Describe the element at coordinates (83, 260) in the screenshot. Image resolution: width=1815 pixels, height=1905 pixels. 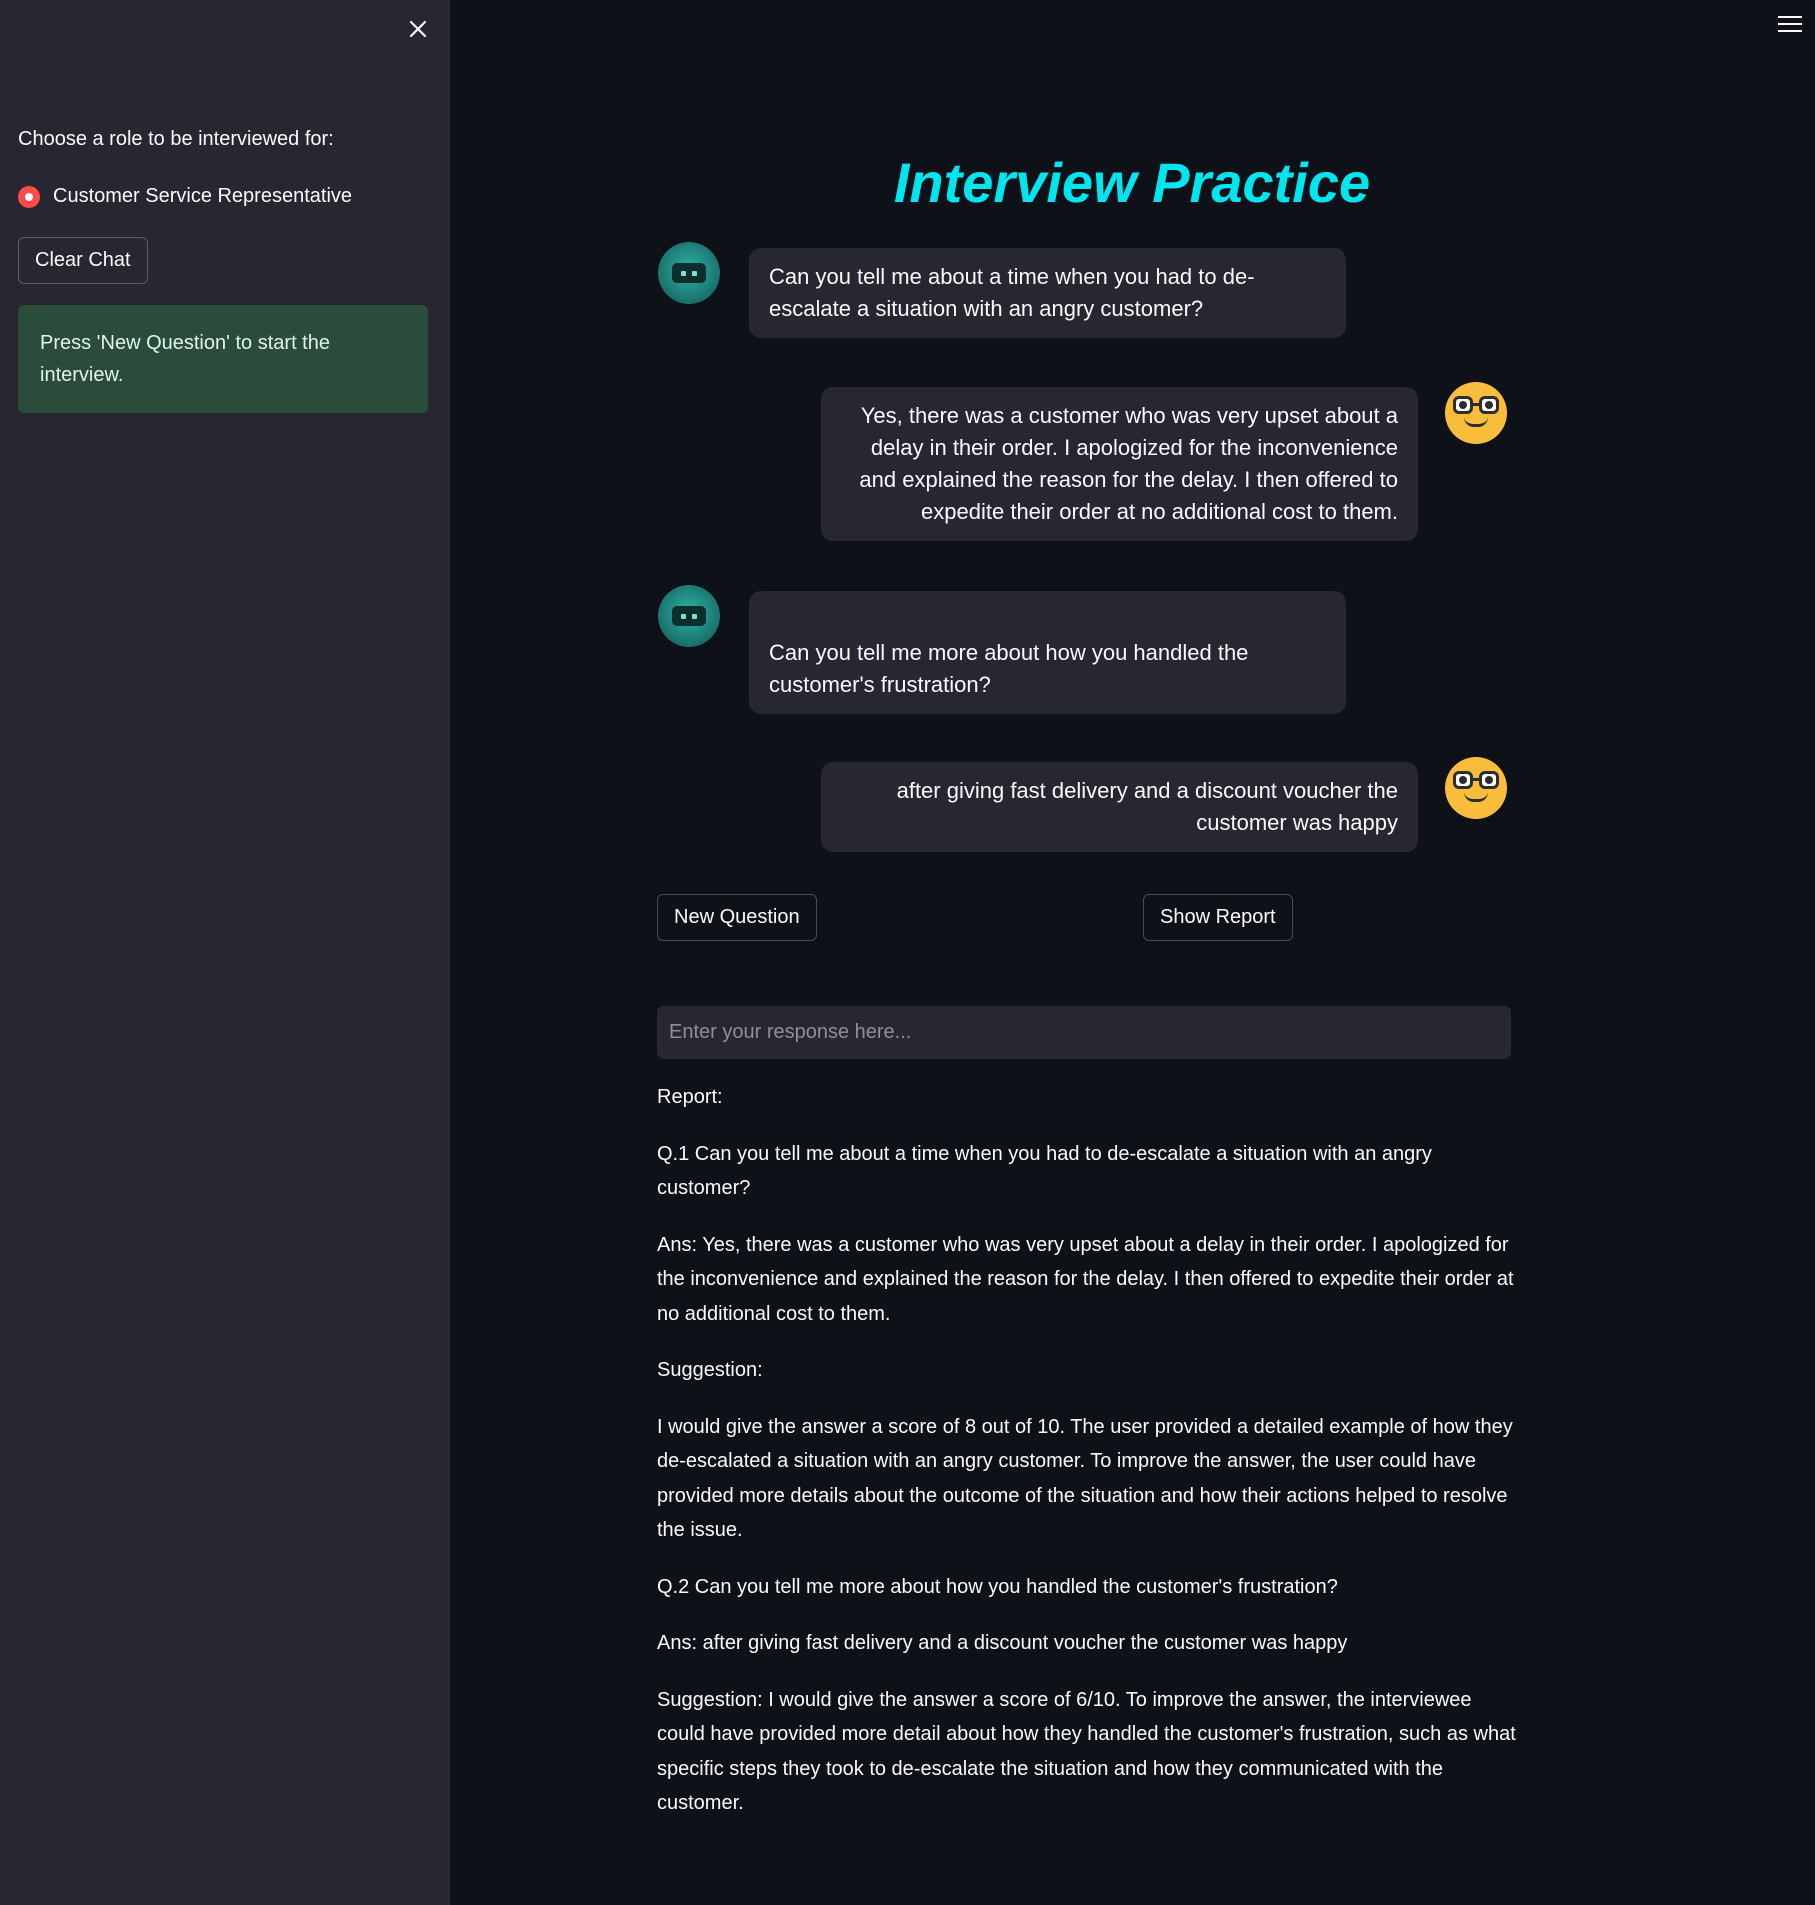
I see `clear-chat-button: Clear Chat` at that location.